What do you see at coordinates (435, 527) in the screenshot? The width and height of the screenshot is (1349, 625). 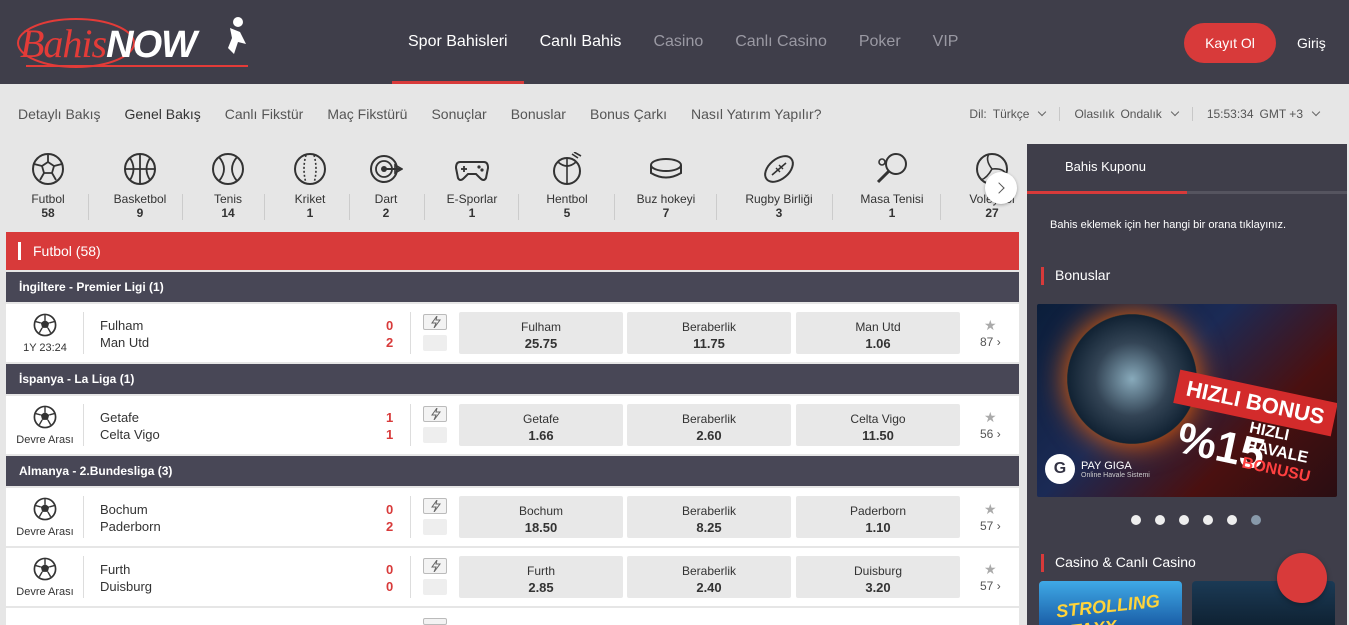 I see `placeholder-box` at bounding box center [435, 527].